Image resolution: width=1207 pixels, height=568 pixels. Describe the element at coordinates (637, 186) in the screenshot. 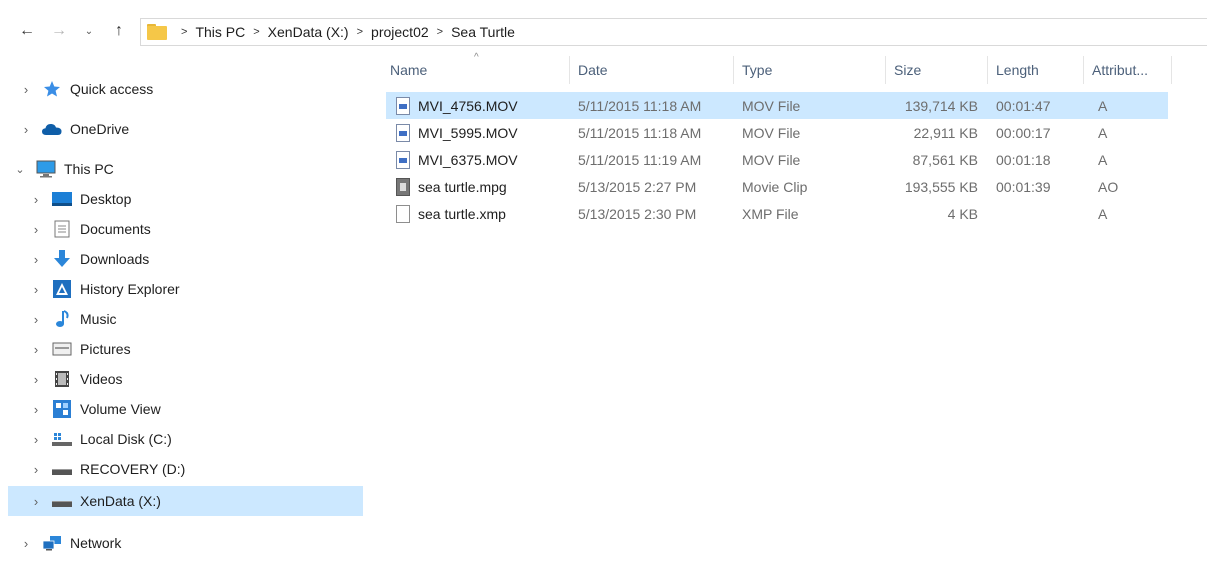

I see `file-date: 5/13/2015 2:27 PM` at that location.